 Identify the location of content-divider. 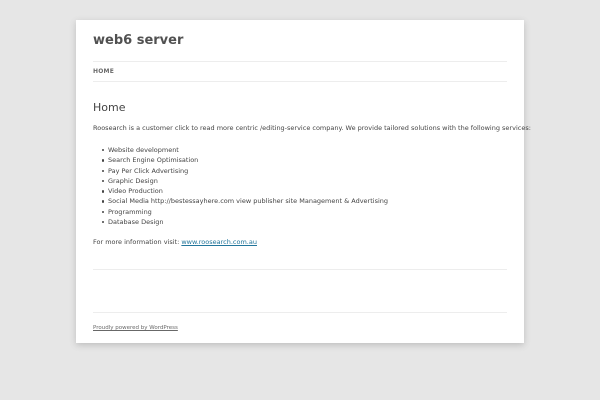
(300, 269).